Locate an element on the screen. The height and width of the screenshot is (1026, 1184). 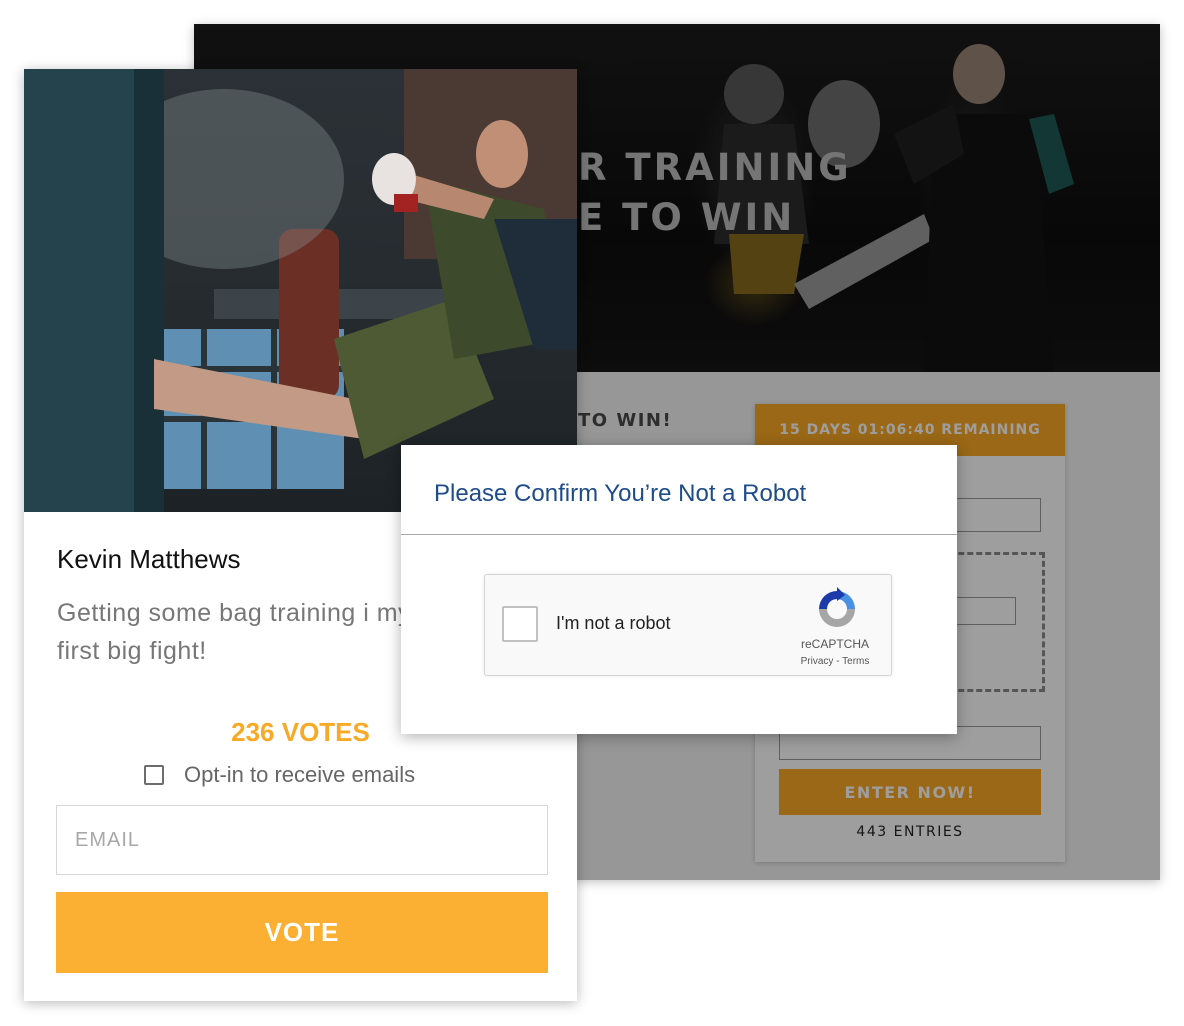
optin-row: Opt-in to receive emails is located at coordinates (279, 775).